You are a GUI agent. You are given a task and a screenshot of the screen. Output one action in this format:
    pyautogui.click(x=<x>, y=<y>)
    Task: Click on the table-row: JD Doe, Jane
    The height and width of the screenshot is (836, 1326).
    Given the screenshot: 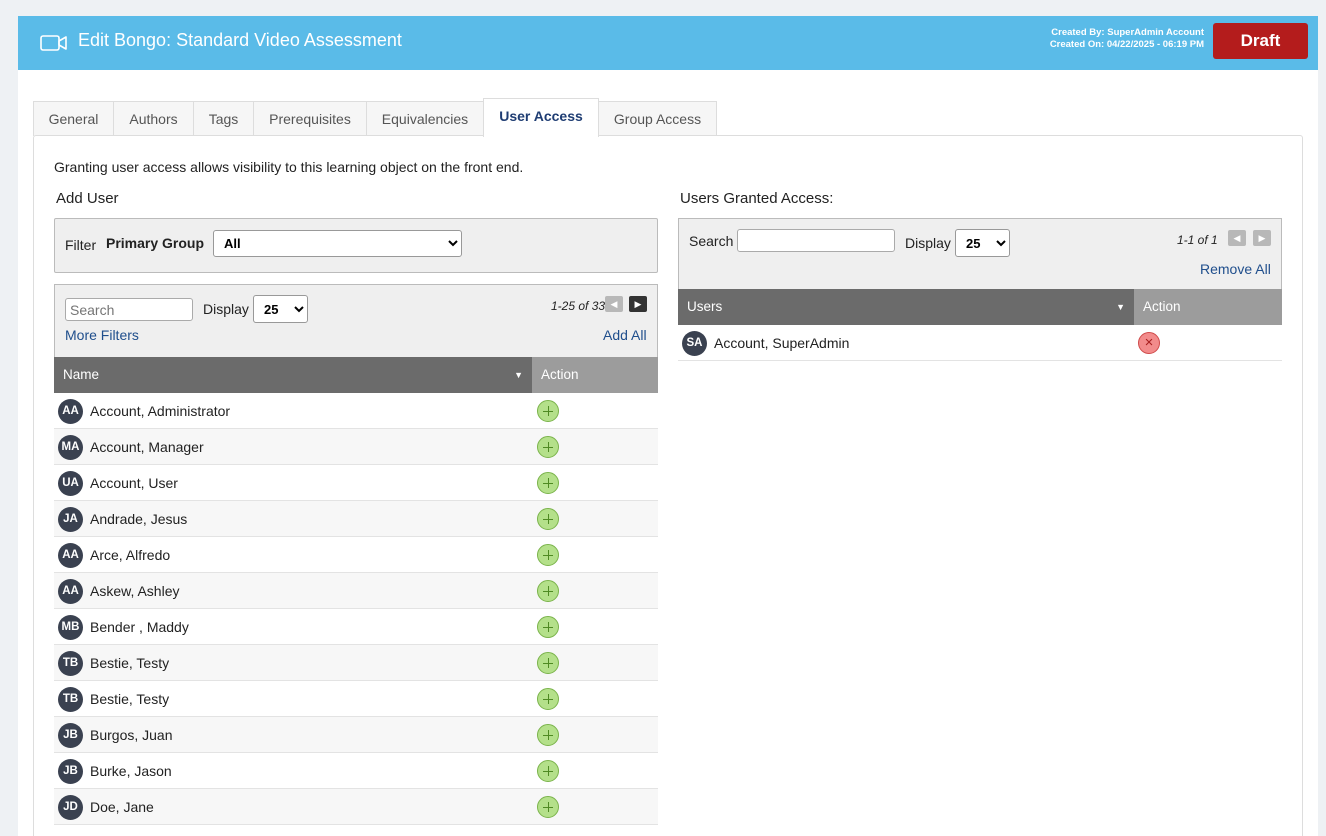 What is the action you would take?
    pyautogui.click(x=356, y=807)
    